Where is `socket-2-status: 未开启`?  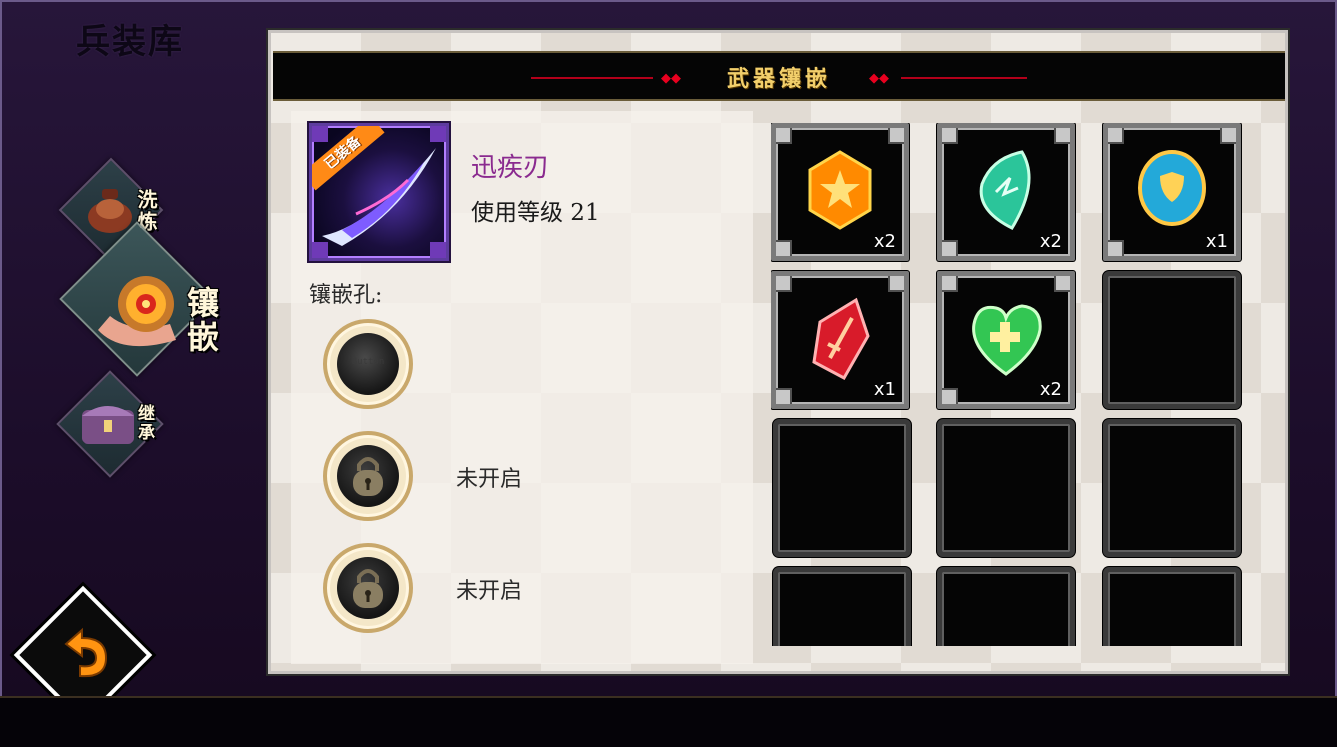 socket-2-status: 未开启 is located at coordinates (489, 479).